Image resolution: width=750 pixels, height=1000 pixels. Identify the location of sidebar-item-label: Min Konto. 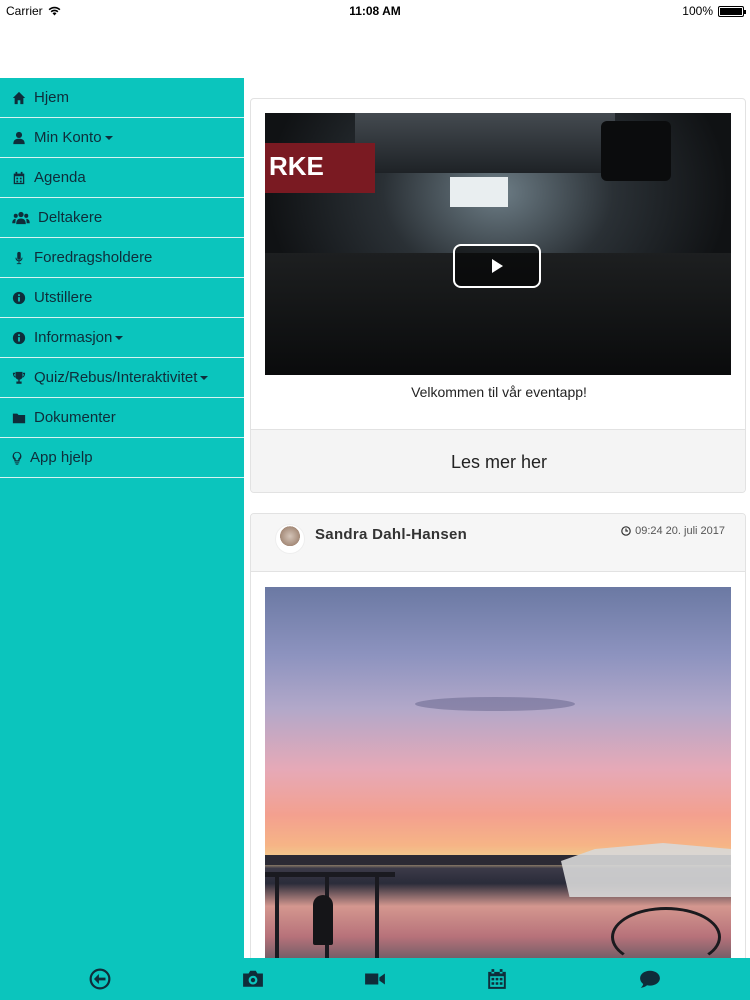
(68, 137).